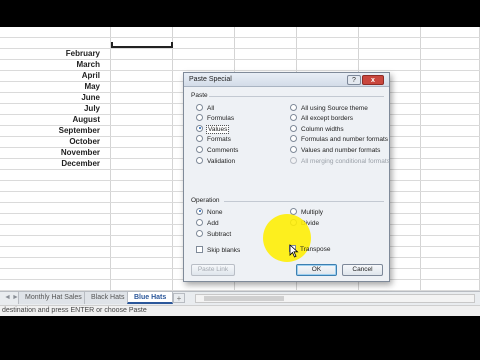  Describe the element at coordinates (215, 212) in the screenshot. I see `option-label: None` at that location.